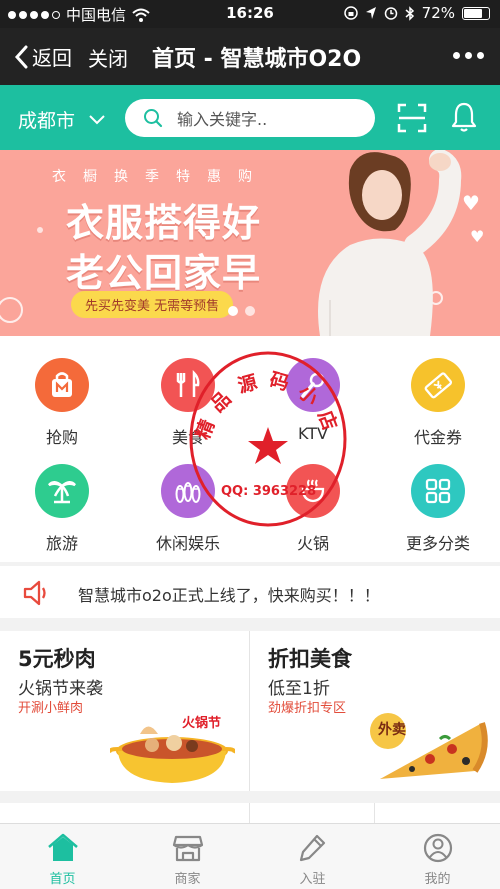 This screenshot has height=889, width=500. What do you see at coordinates (437, 437) in the screenshot?
I see `category-label: 代金券` at bounding box center [437, 437].